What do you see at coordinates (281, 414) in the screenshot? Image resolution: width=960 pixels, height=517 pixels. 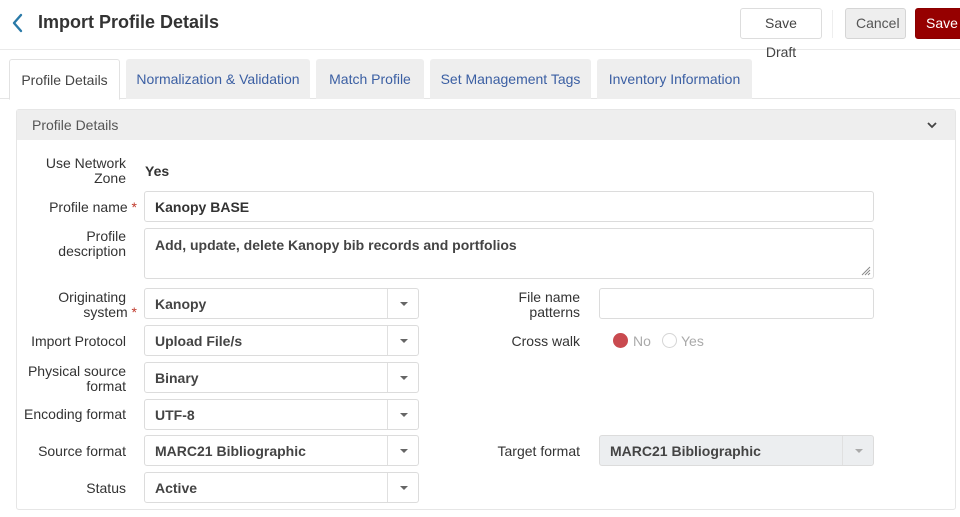 I see `encoding-format-select: UTF-8` at bounding box center [281, 414].